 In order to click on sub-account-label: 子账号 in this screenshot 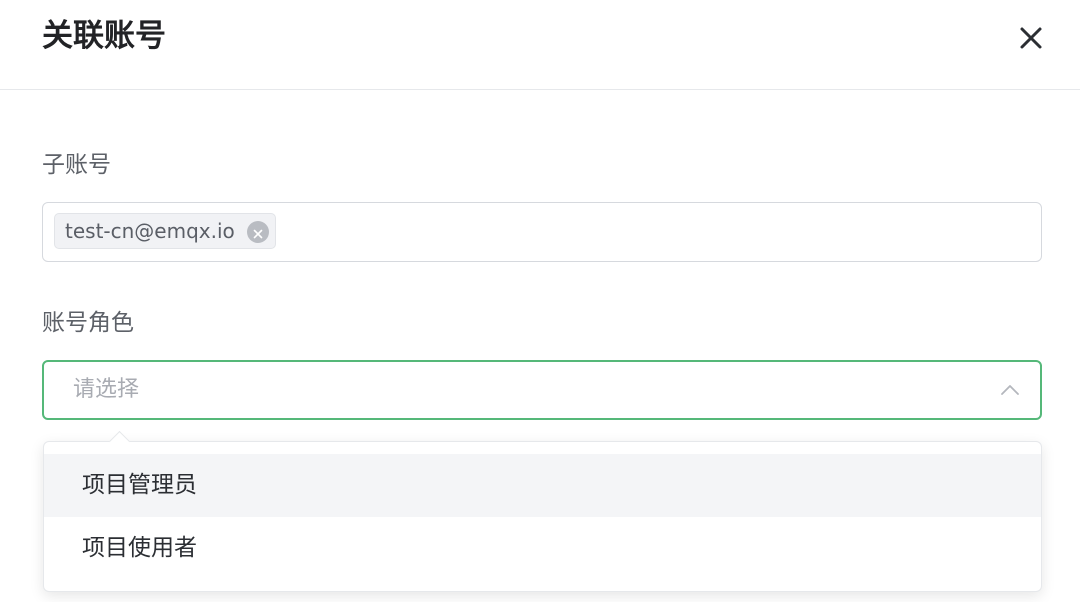, I will do `click(76, 165)`.